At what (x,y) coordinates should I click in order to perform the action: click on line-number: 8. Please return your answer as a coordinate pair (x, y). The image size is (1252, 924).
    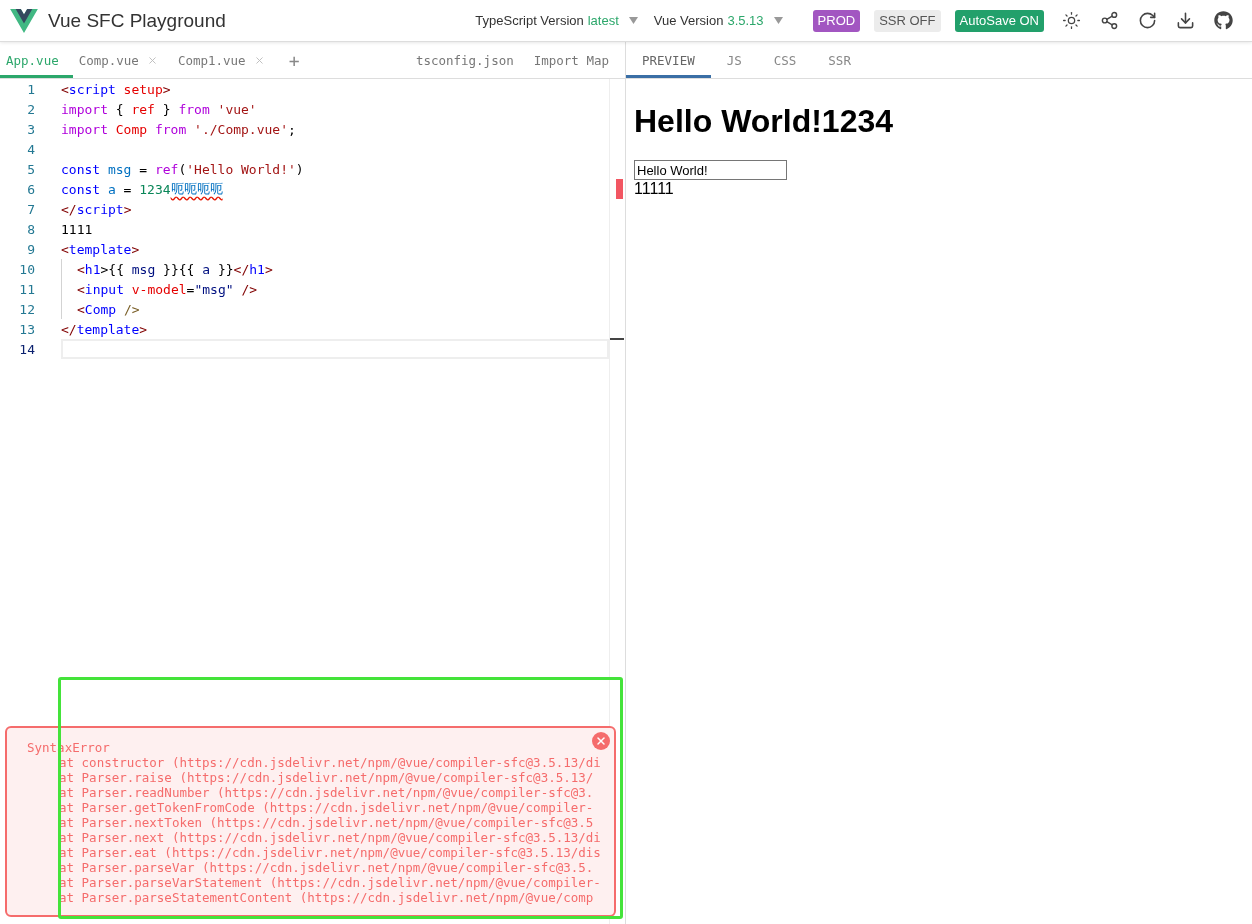
    Looking at the image, I should click on (30, 229).